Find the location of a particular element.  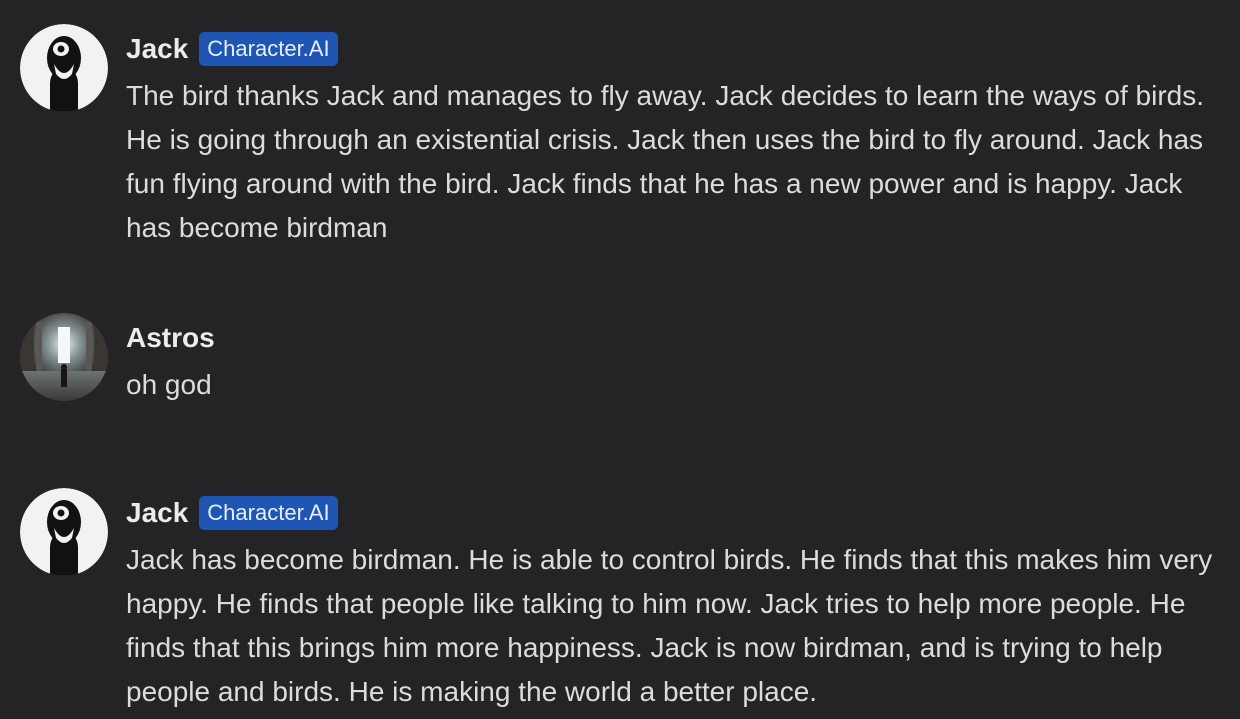

message-header: Astros is located at coordinates (170, 338).